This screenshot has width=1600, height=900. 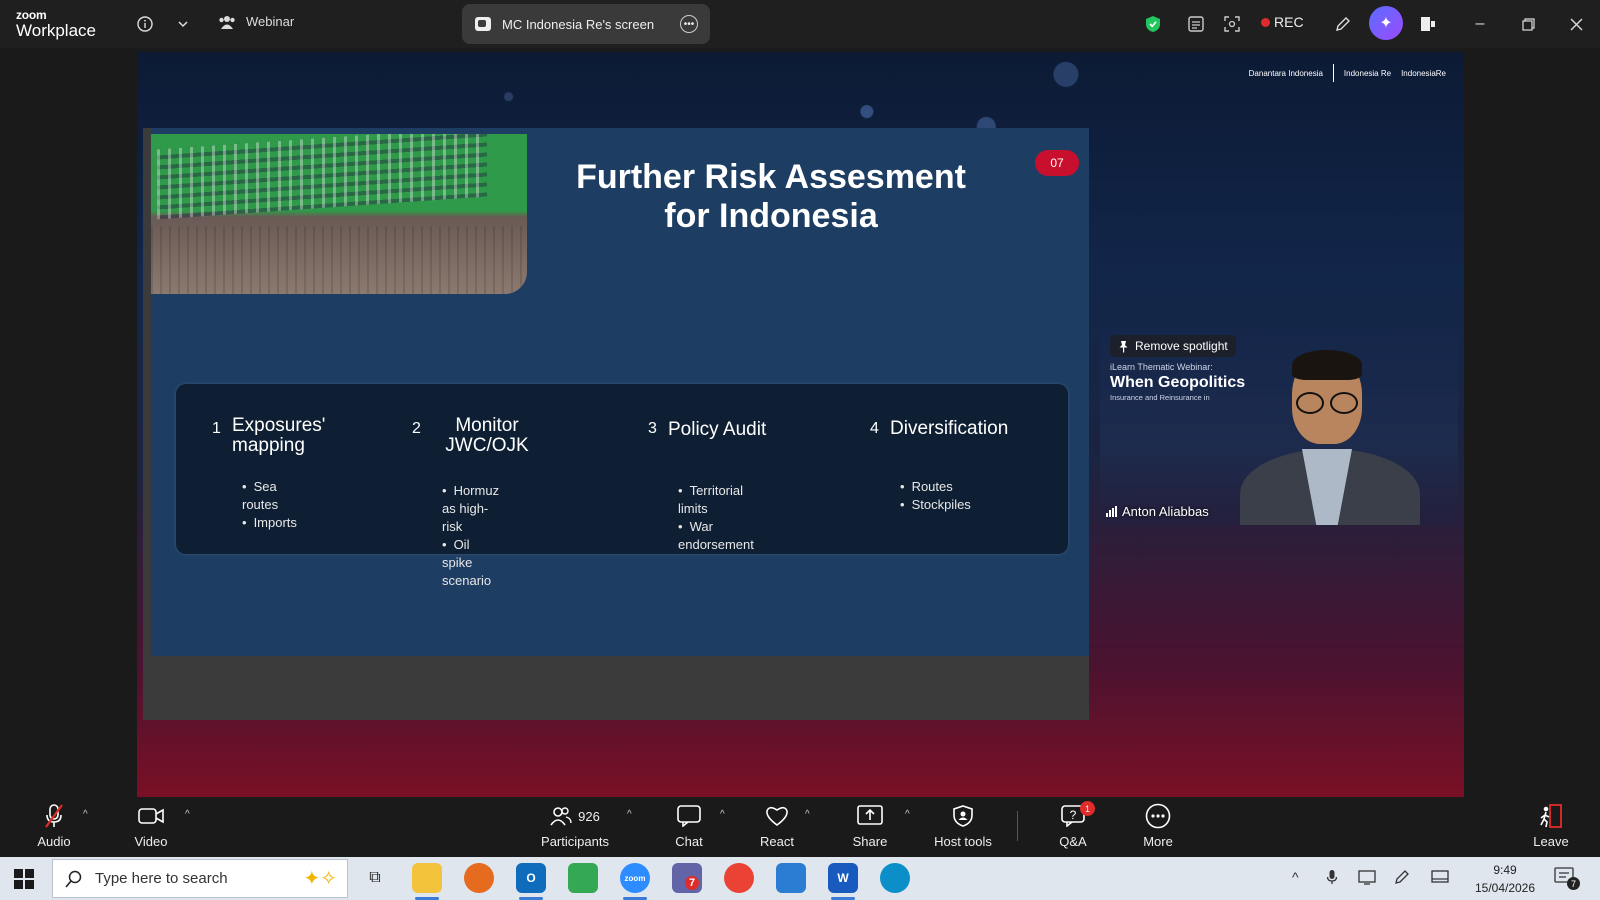 I want to click on teams-icon: 7, so click(x=687, y=878).